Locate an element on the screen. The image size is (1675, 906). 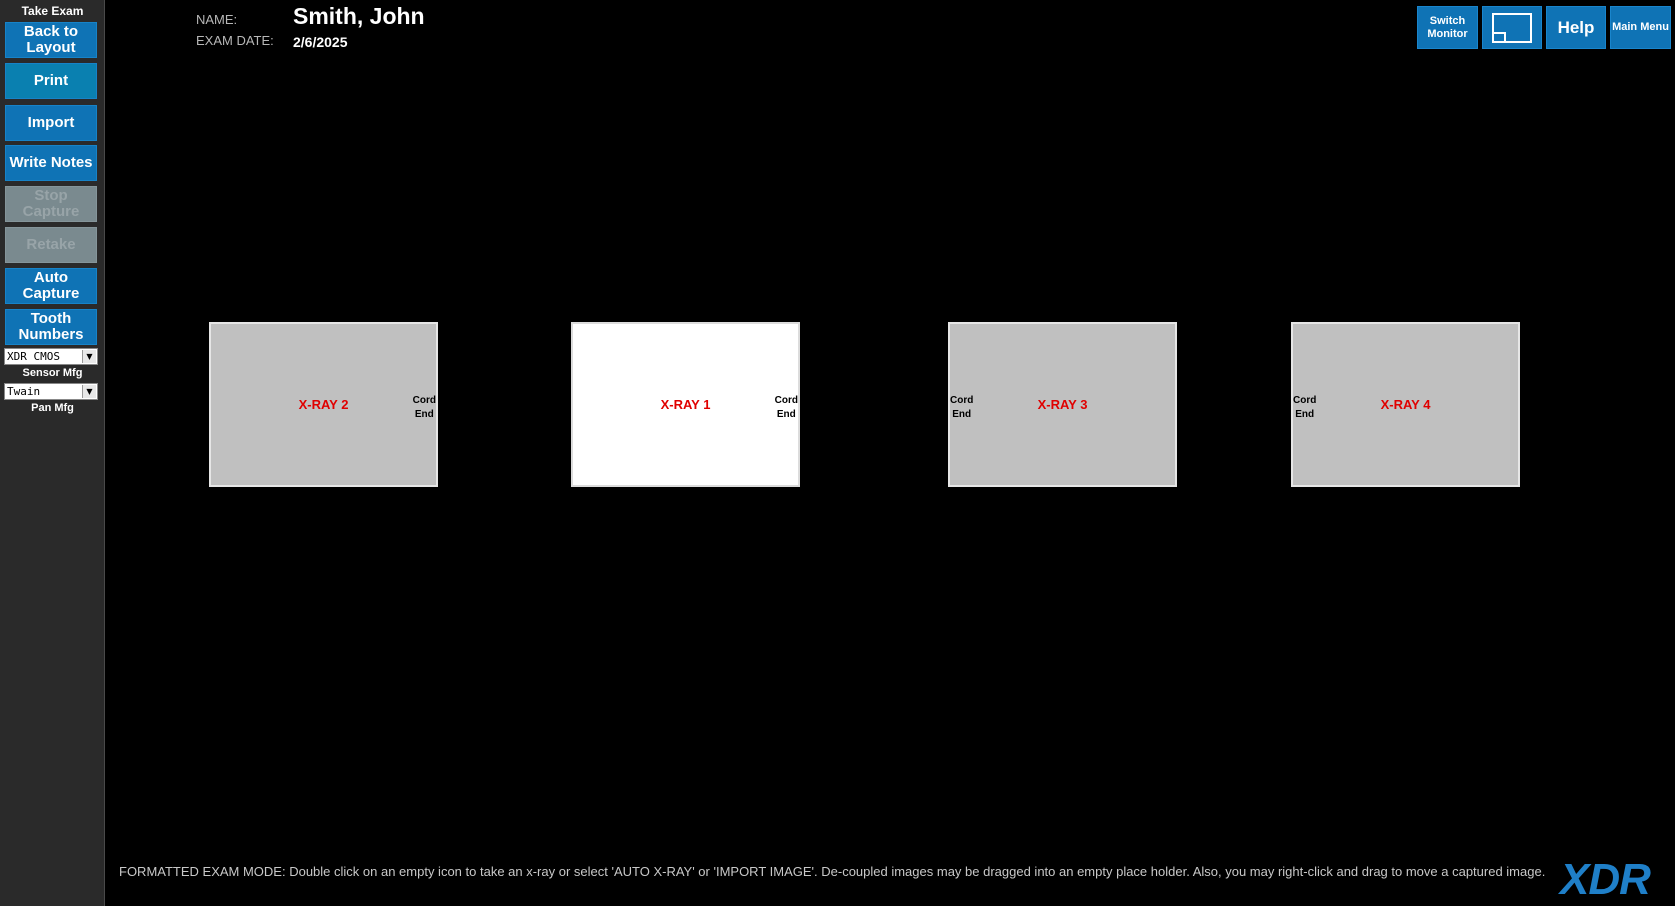
xray-label: X-RAY 2 is located at coordinates (323, 404).